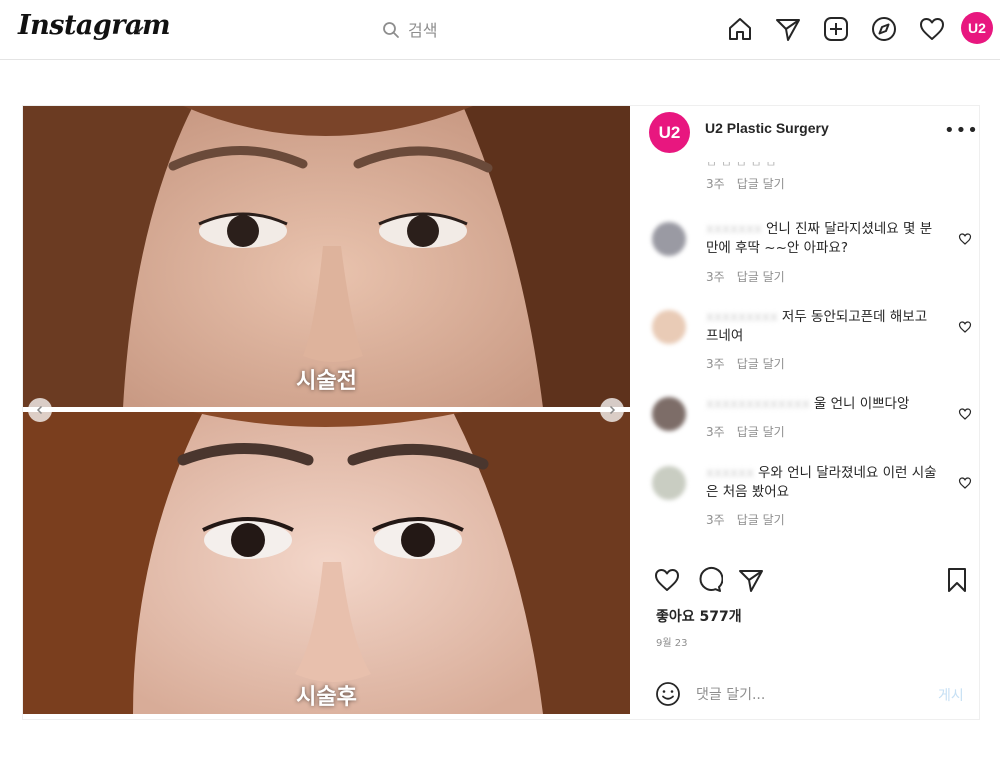 The height and width of the screenshot is (760, 1000). I want to click on comment-text: xxxxxxx 언니 진짜 달라지셨네요 몇 분 만에 후딱 ~~안 아파요?, so click(819, 238).